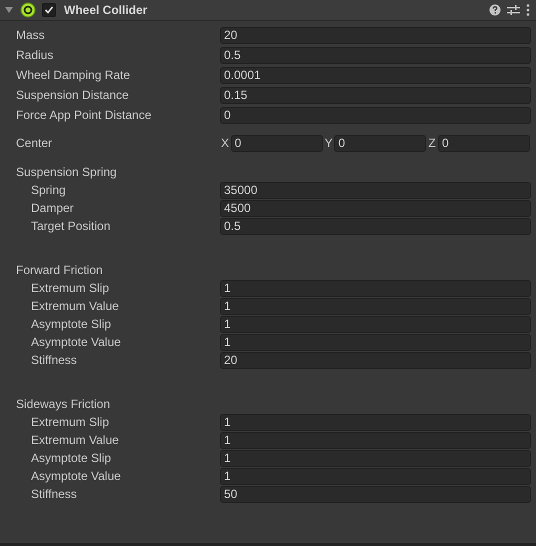 The height and width of the screenshot is (546, 536). I want to click on help-icon, so click(495, 10).